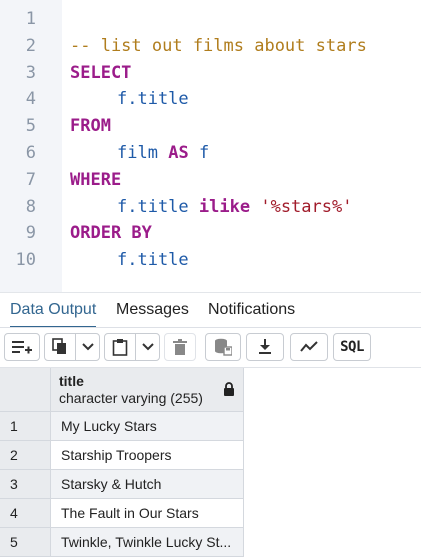  I want to click on line-number: 3, so click(30, 73).